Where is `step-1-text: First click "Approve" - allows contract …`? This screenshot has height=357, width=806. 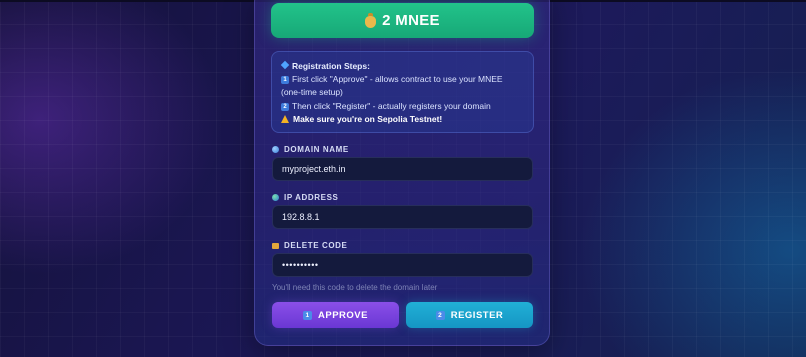 step-1-text: First click "Approve" - allows contract … is located at coordinates (392, 86).